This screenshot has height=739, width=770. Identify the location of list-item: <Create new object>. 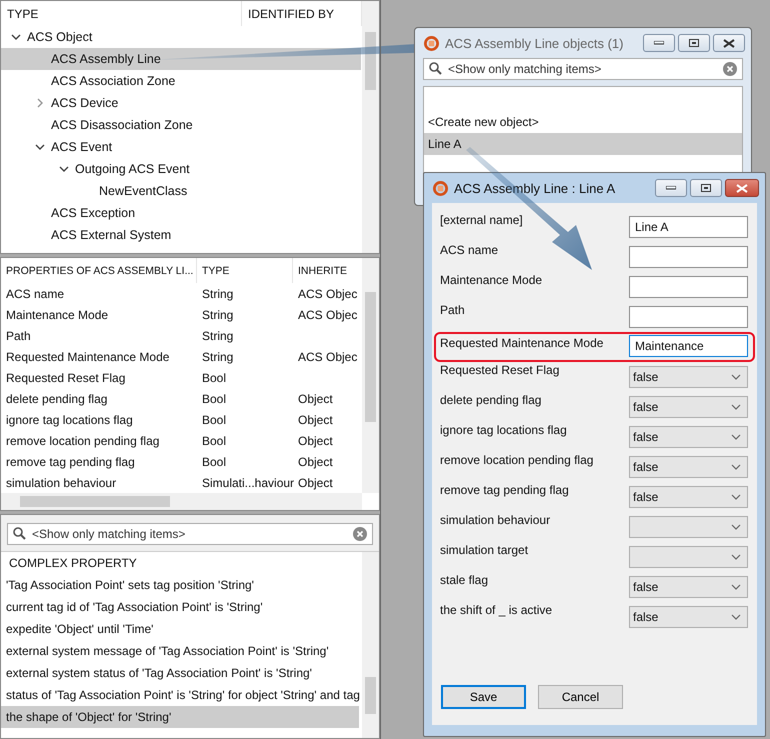
(583, 122).